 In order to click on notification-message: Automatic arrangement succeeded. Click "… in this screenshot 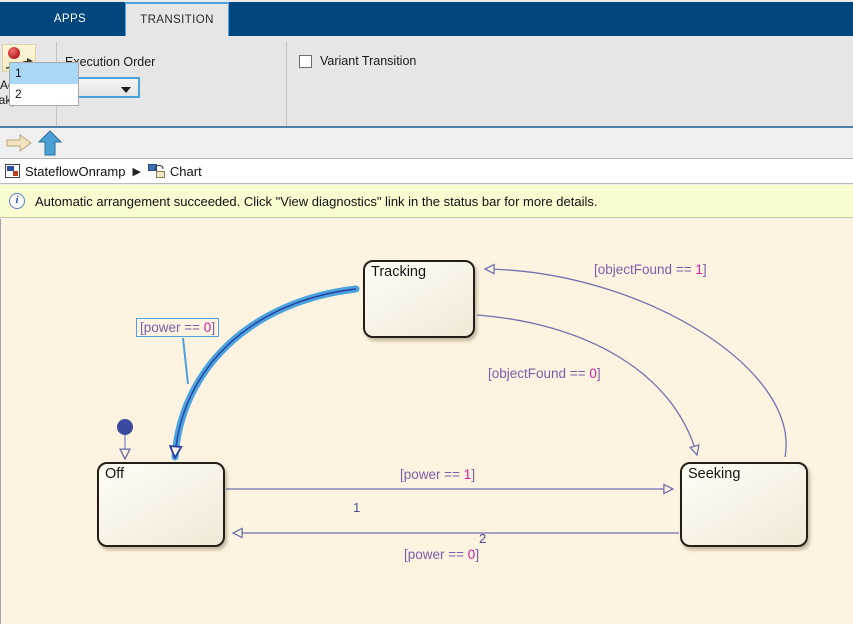, I will do `click(316, 201)`.